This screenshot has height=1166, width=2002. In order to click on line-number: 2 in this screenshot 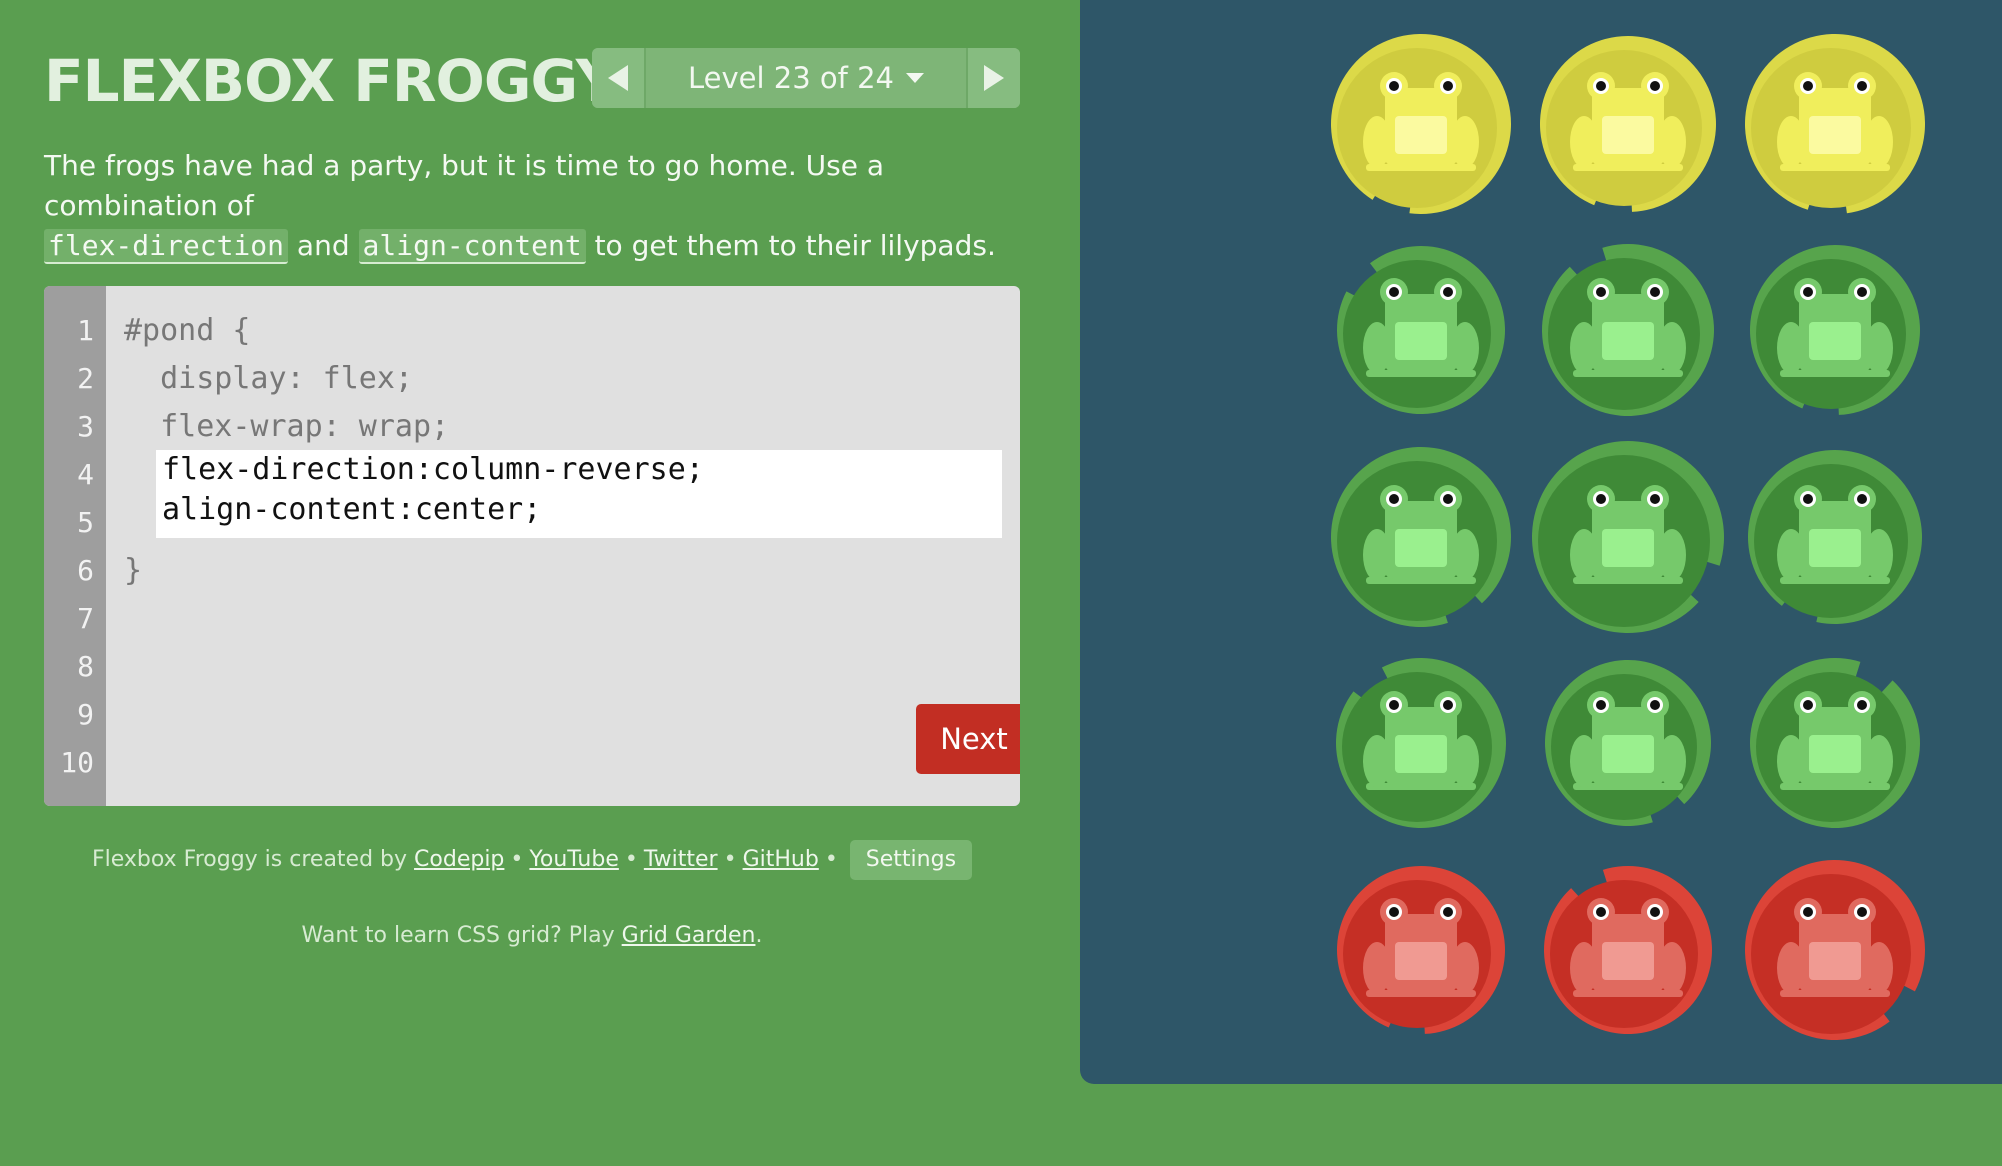, I will do `click(85, 378)`.